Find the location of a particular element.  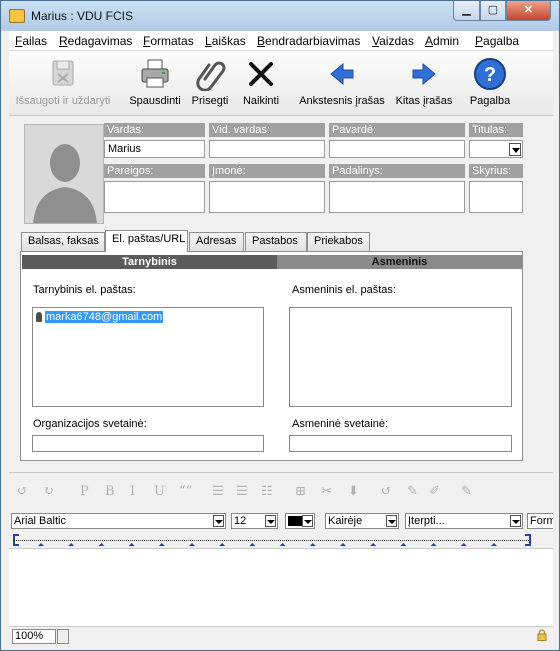

maximize-button: ▢ is located at coordinates (493, 11).